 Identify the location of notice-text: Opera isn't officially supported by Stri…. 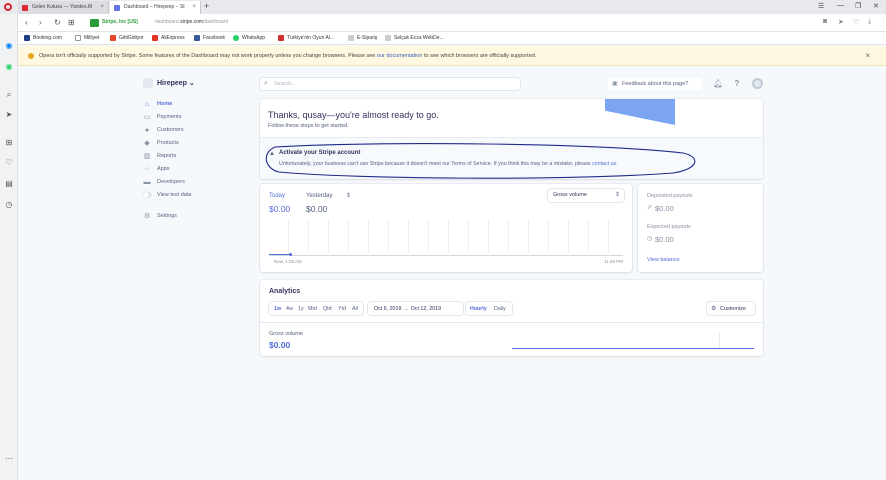
(288, 56).